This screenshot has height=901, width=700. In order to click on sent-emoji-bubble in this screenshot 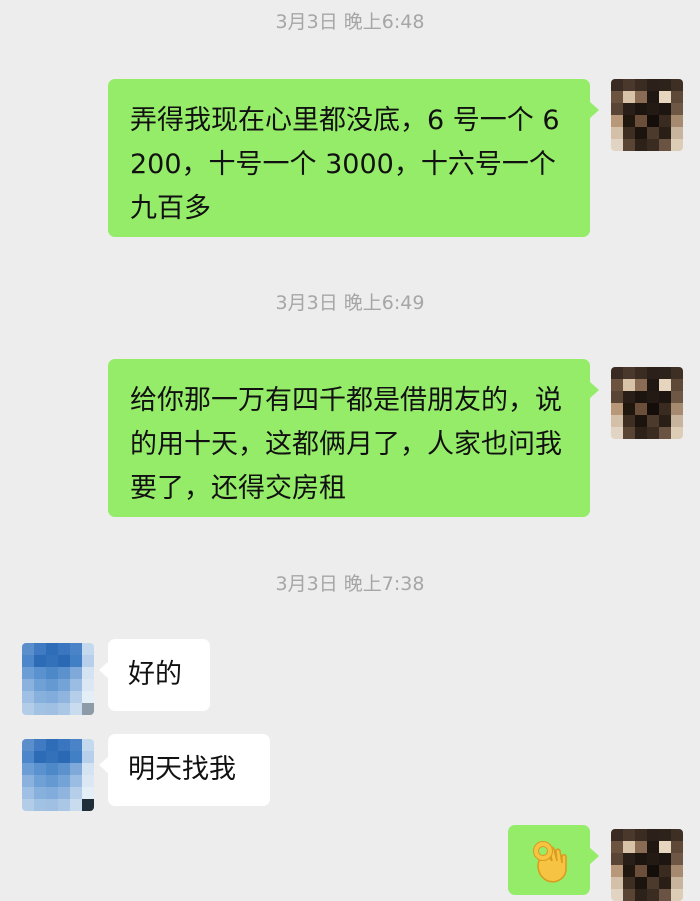, I will do `click(553, 860)`.